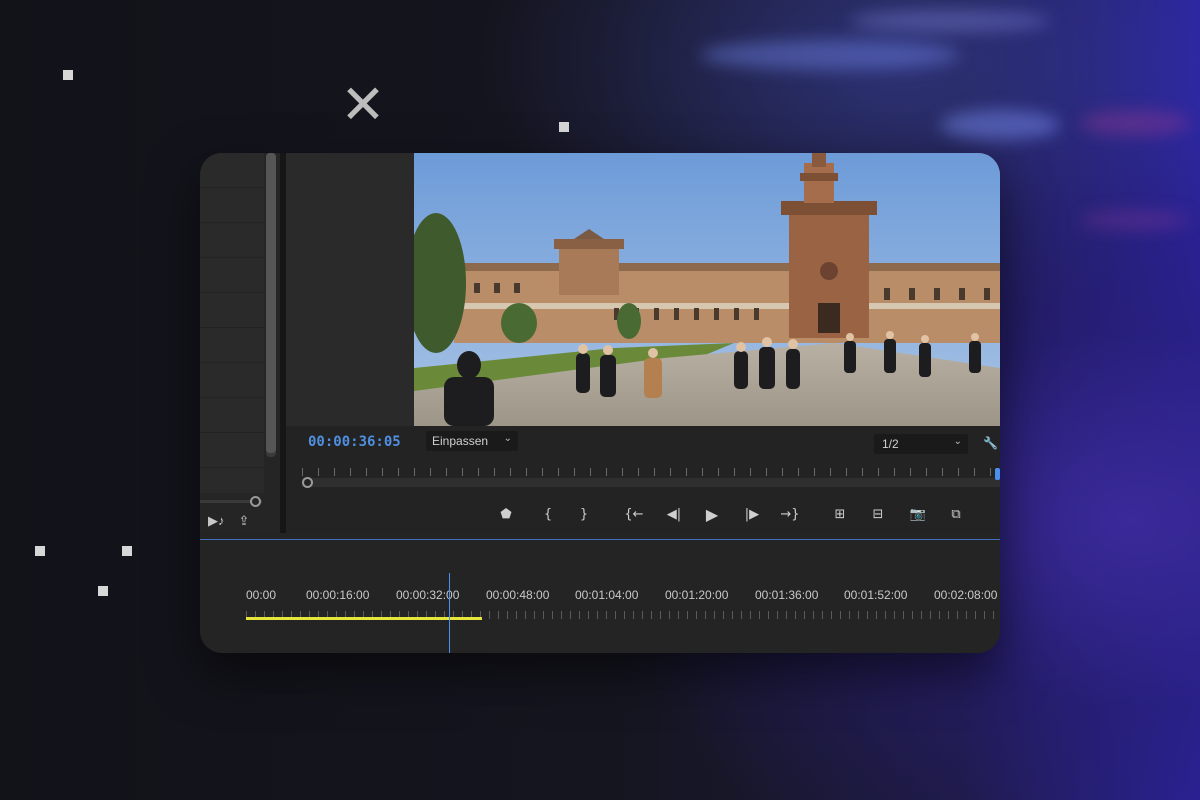 This screenshot has height=800, width=1200. I want to click on overwrite-icon: ⊟, so click(878, 515).